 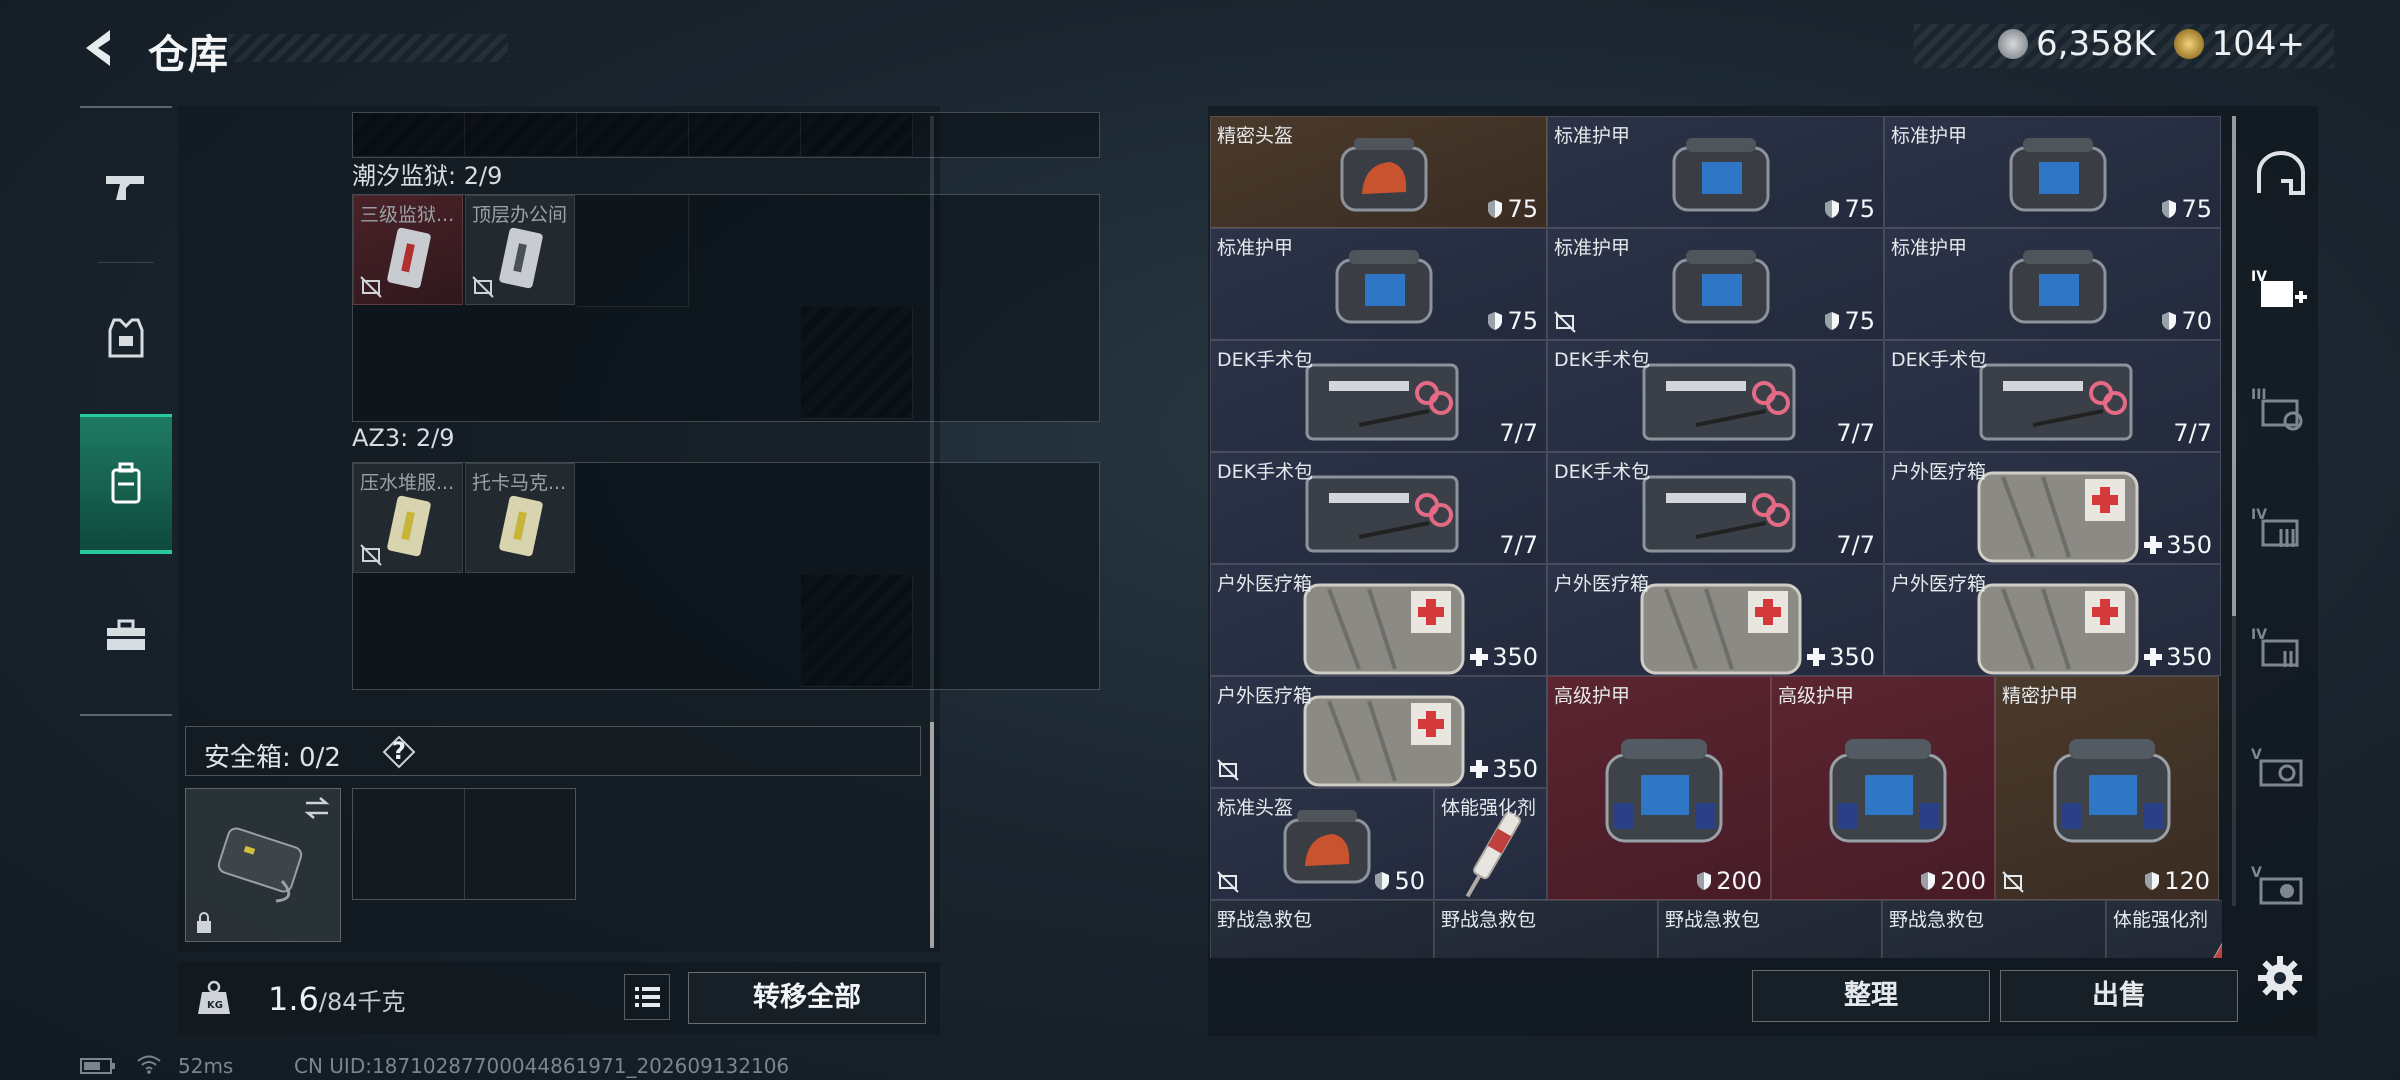 What do you see at coordinates (2277, 885) in the screenshot?
I see `ammo-v-alt-filter-icon: V` at bounding box center [2277, 885].